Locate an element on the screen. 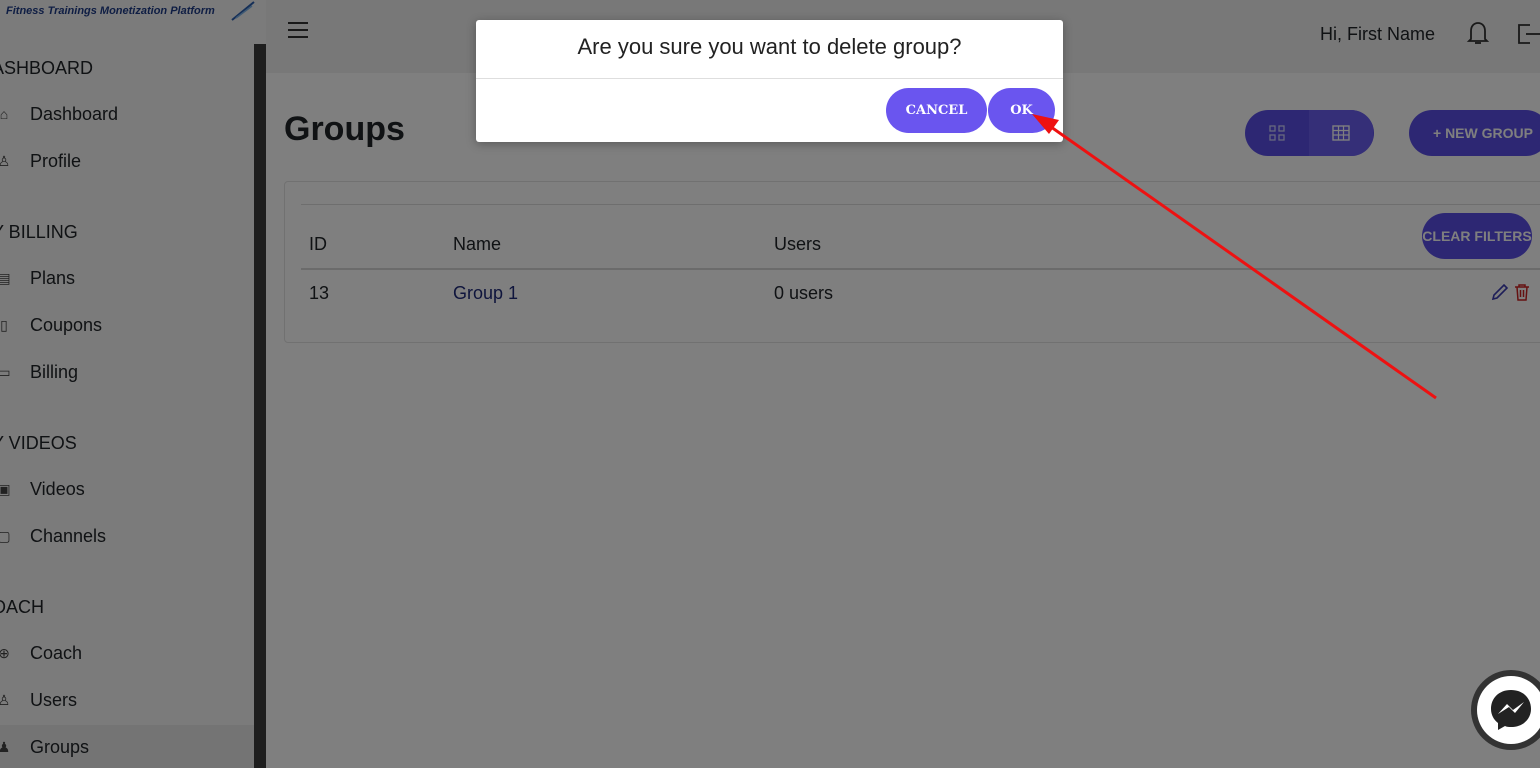 The height and width of the screenshot is (768, 1540). dialog-message: Are you sure you want to delete group? is located at coordinates (769, 46).